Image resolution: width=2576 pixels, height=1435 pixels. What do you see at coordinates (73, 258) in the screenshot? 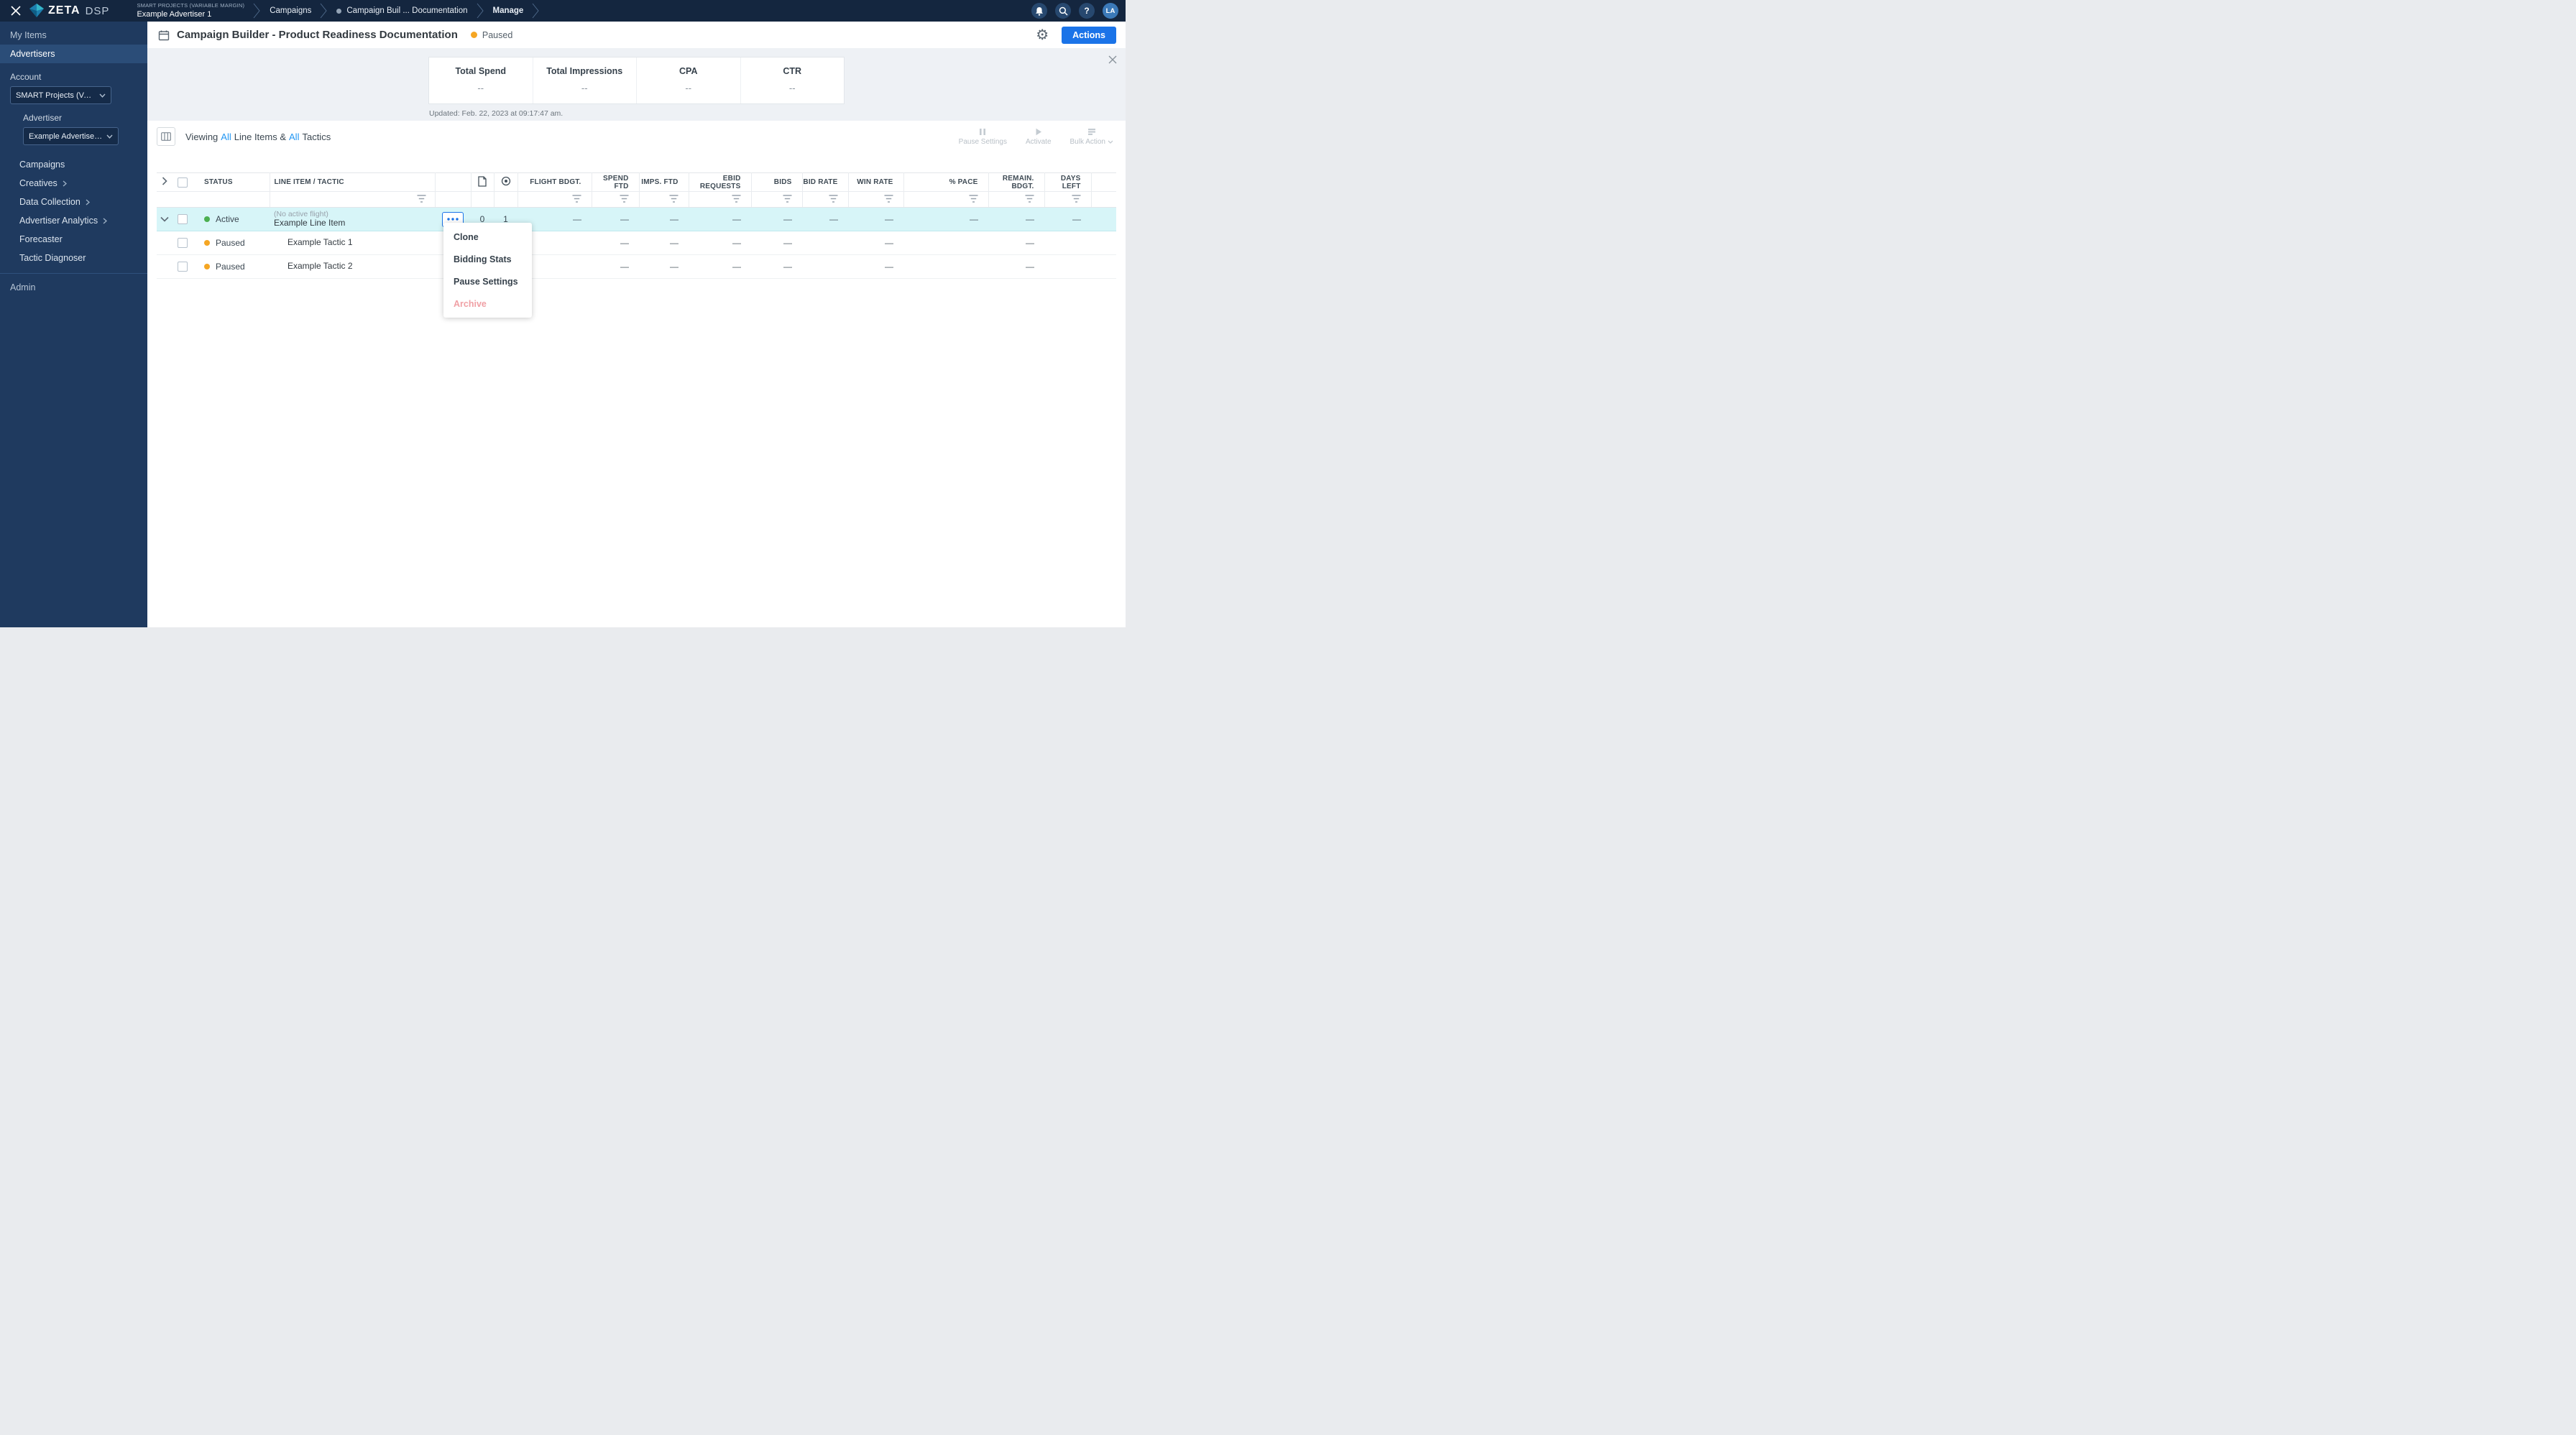
I see `sidebar-item-tactic-diagnoser: Tactic Diagnoser` at bounding box center [73, 258].